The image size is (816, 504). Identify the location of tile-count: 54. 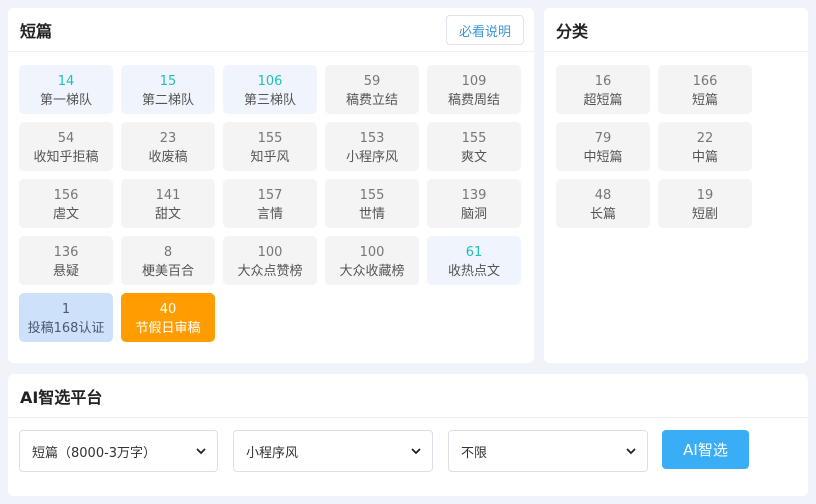
(66, 138).